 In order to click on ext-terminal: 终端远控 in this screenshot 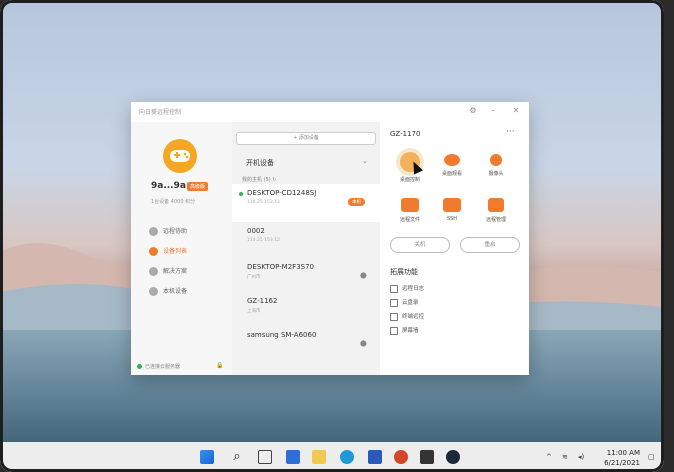, I will do `click(407, 316)`.